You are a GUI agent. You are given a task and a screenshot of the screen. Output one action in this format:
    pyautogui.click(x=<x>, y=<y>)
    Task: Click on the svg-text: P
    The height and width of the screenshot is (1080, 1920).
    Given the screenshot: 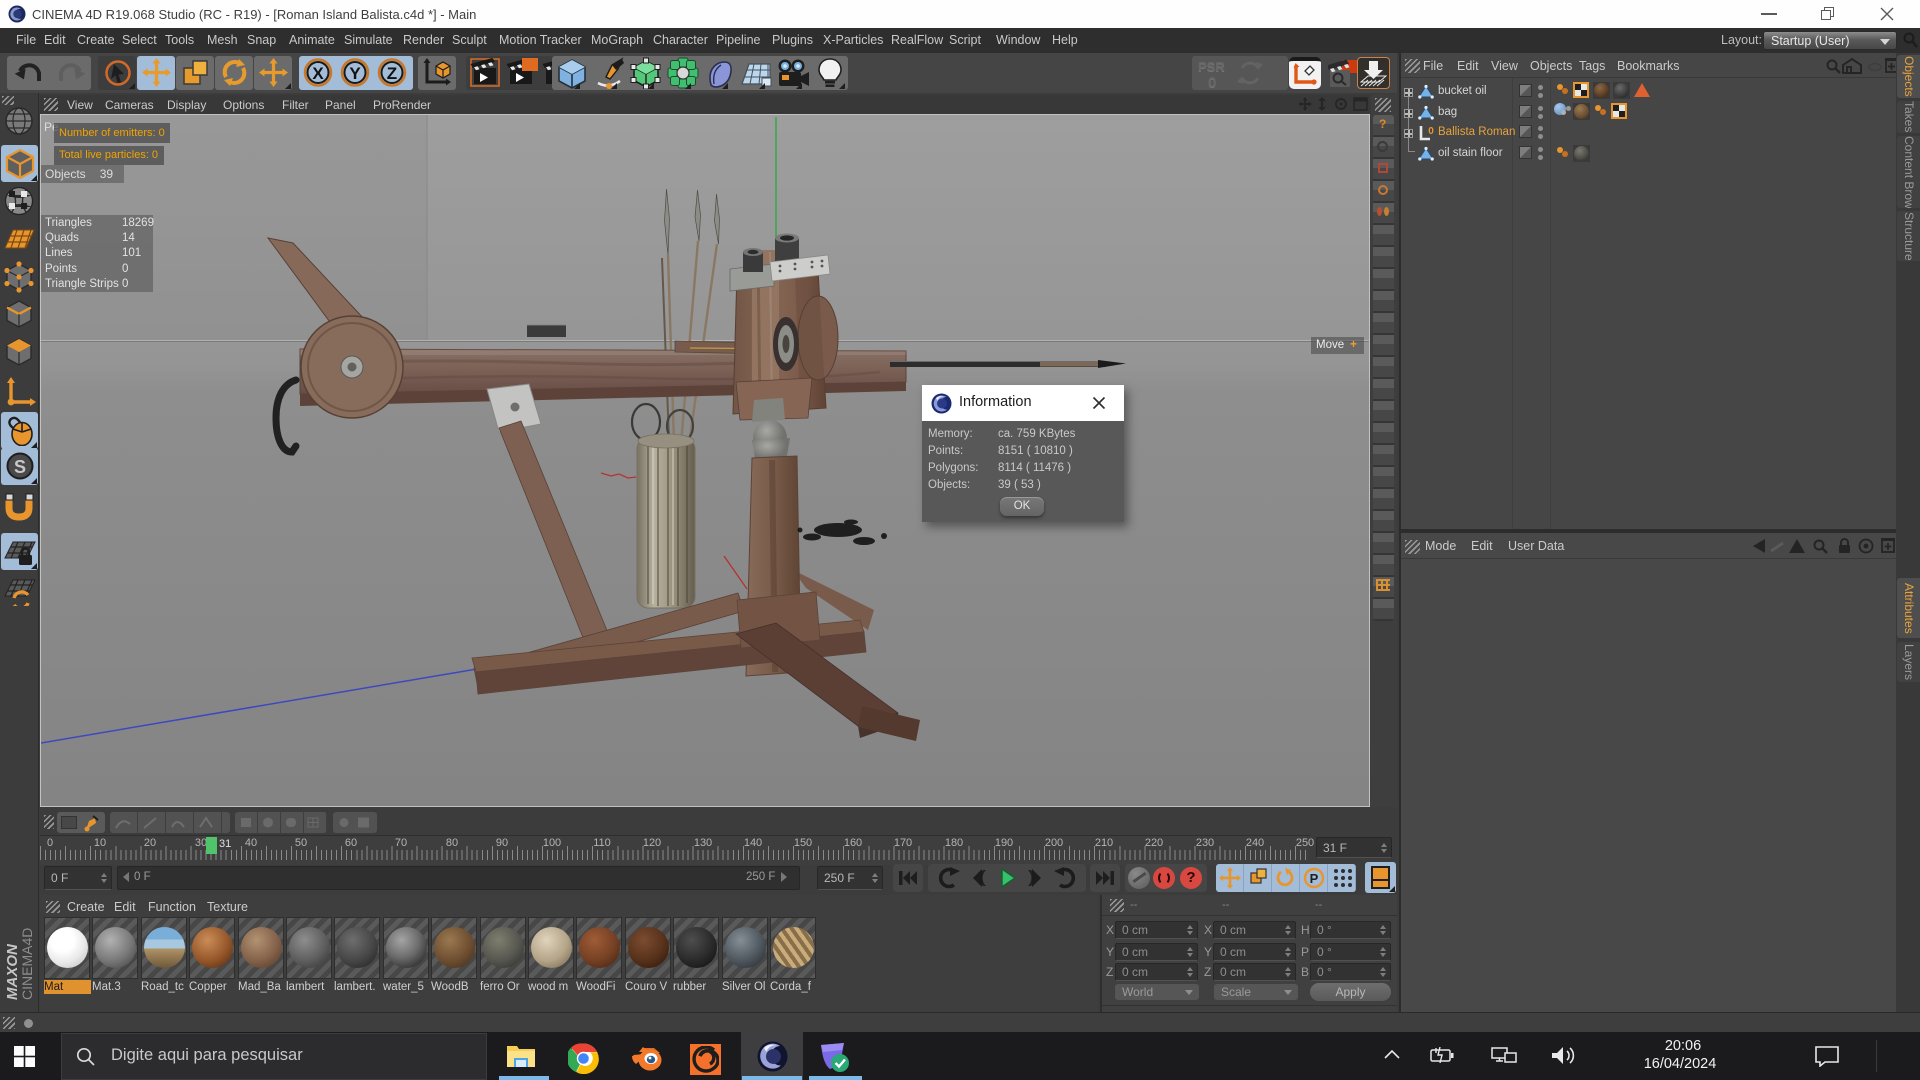 What is the action you would take?
    pyautogui.click(x=1314, y=878)
    